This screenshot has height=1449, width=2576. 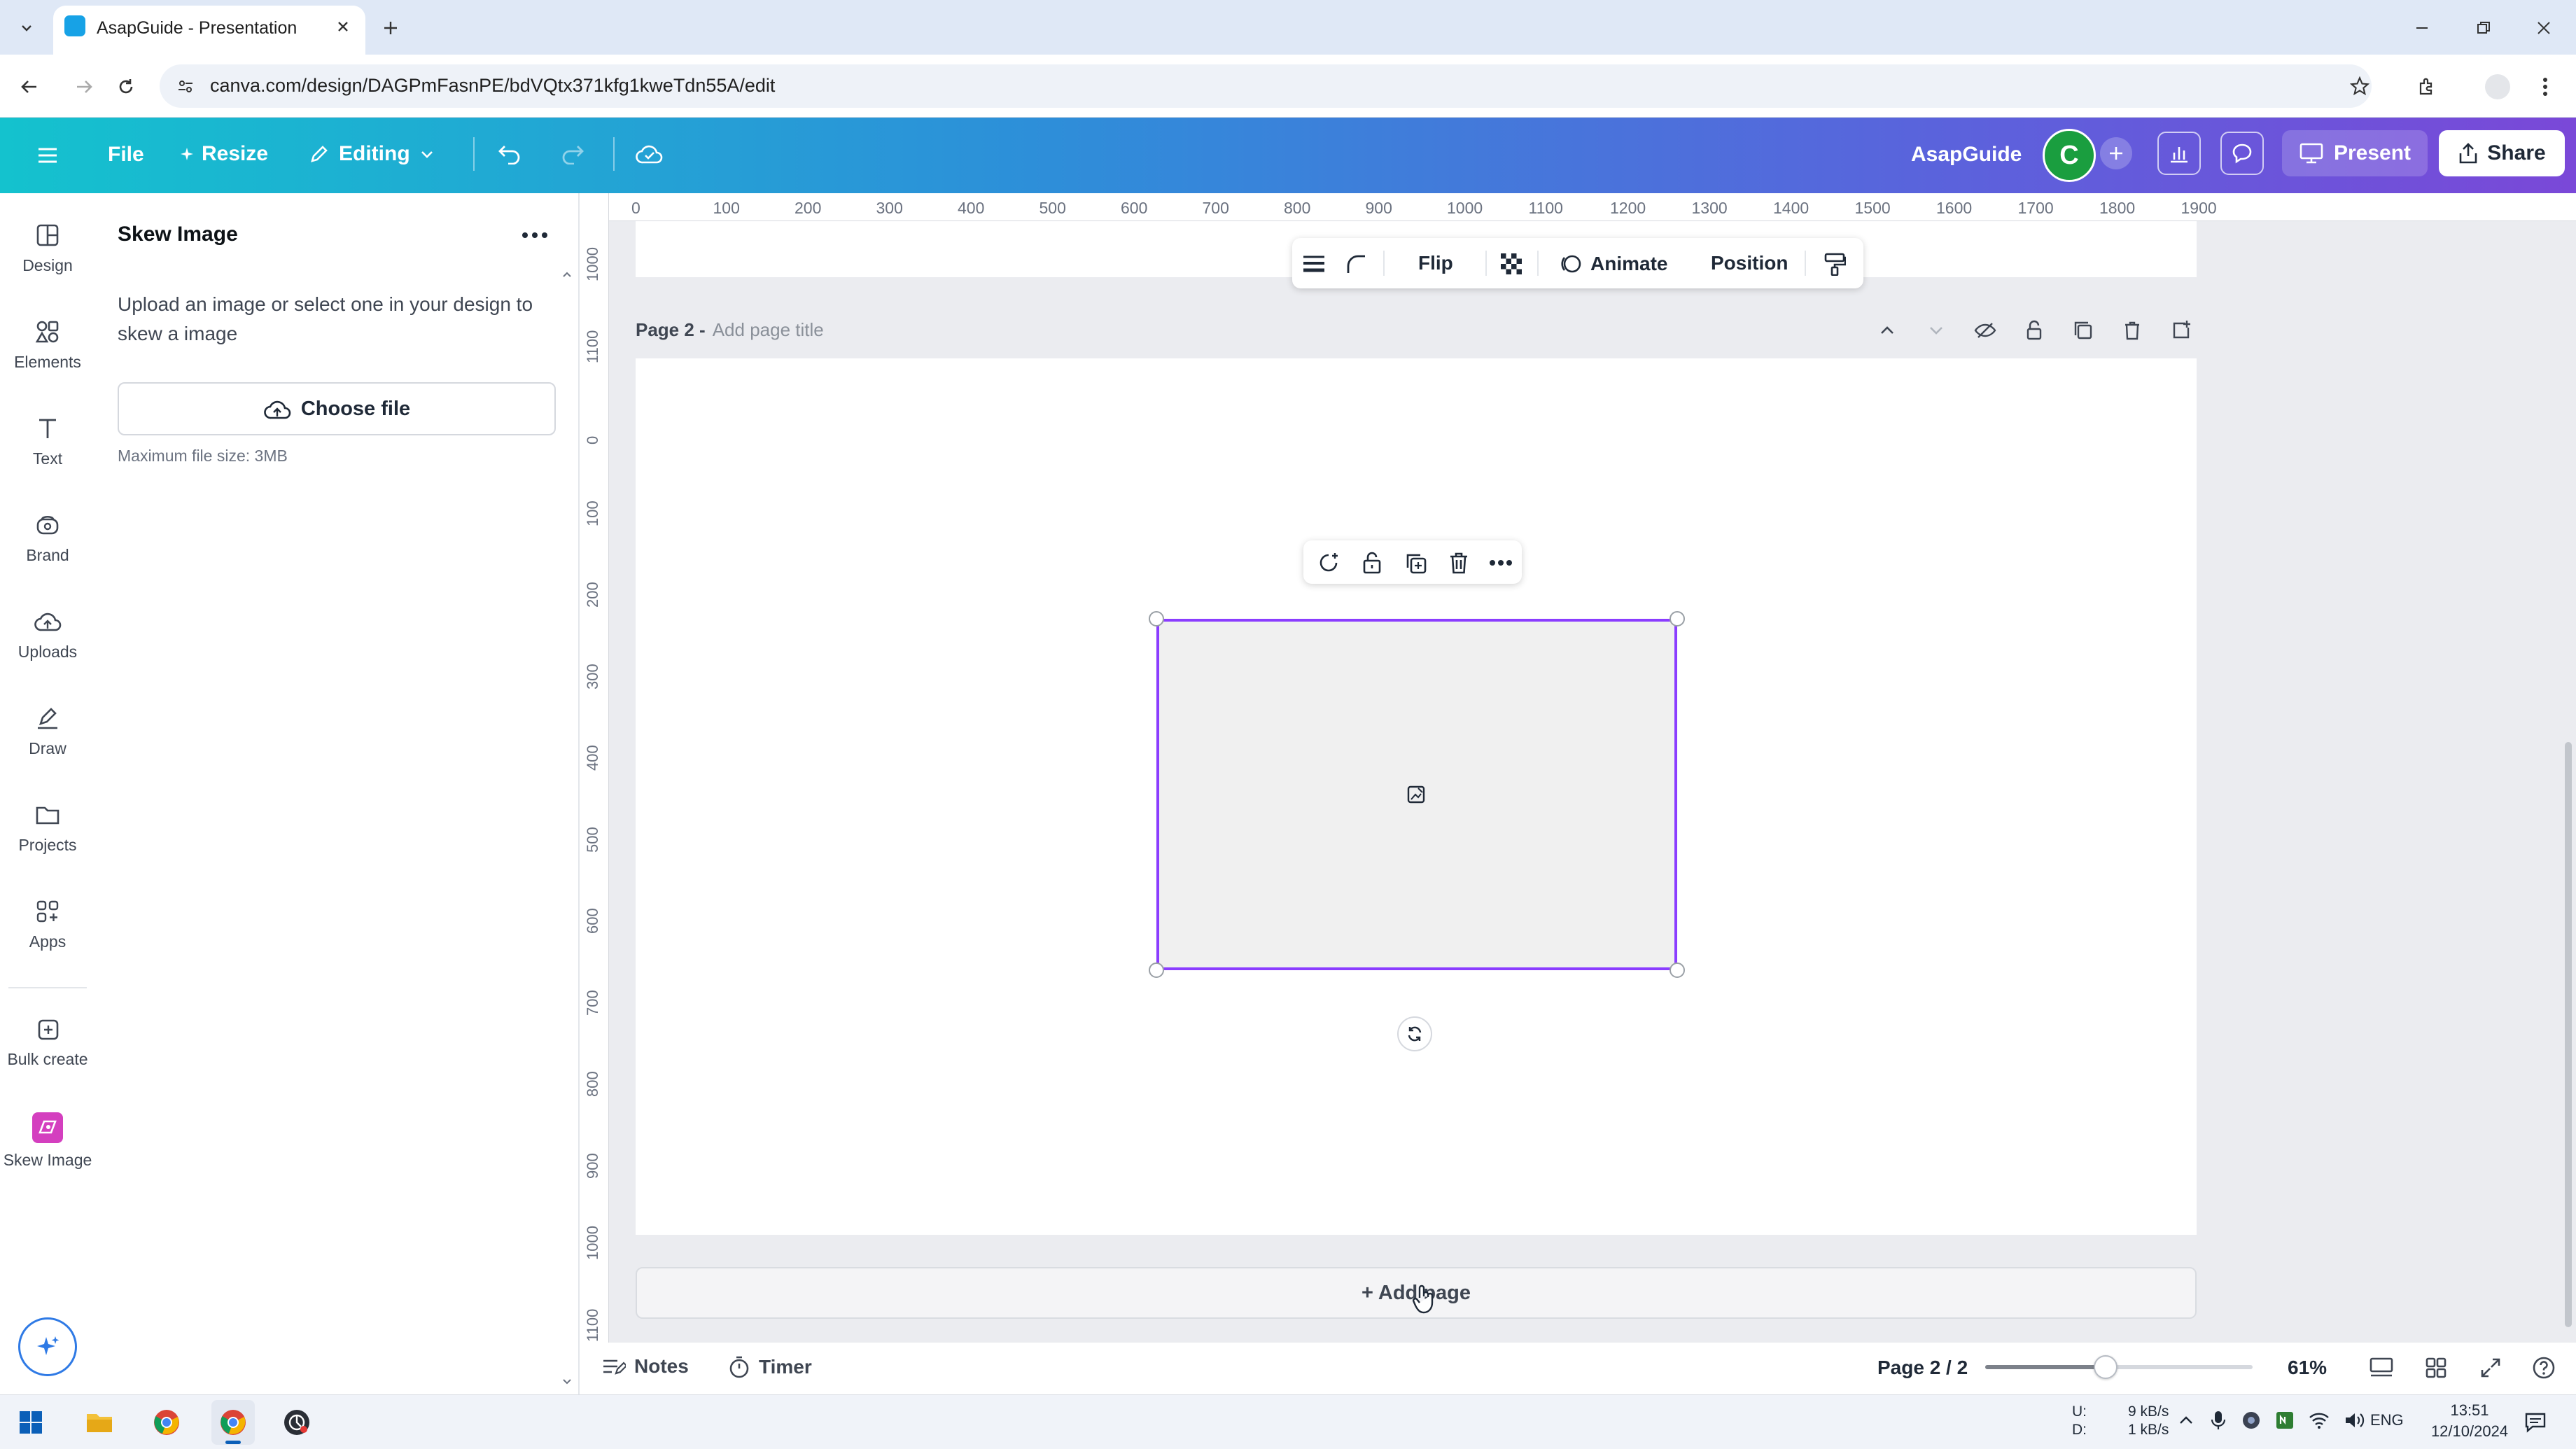 I want to click on flip-button: Flip, so click(x=1435, y=263).